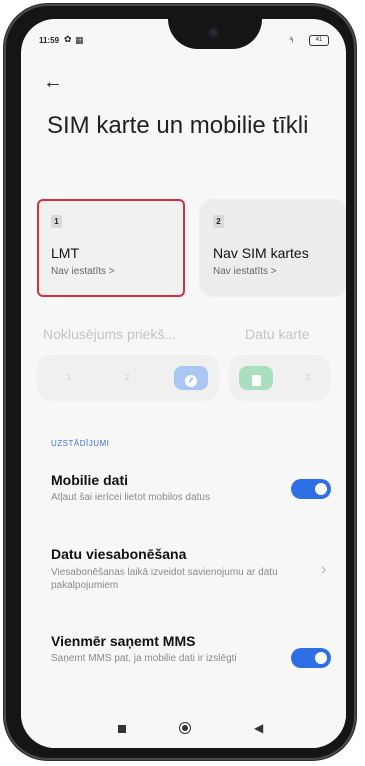  I want to click on sim-name: LMT, so click(65, 253).